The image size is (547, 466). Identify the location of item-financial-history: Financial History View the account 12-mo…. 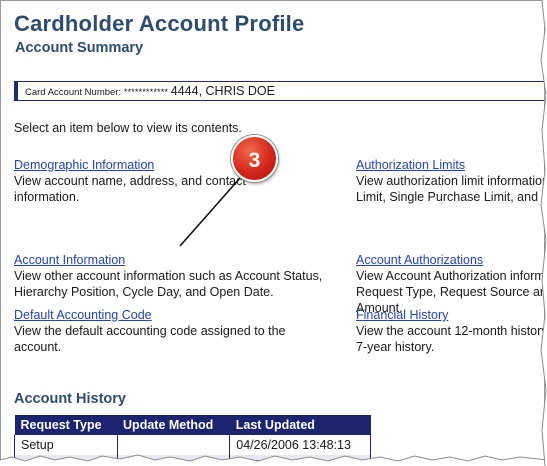
(450, 331).